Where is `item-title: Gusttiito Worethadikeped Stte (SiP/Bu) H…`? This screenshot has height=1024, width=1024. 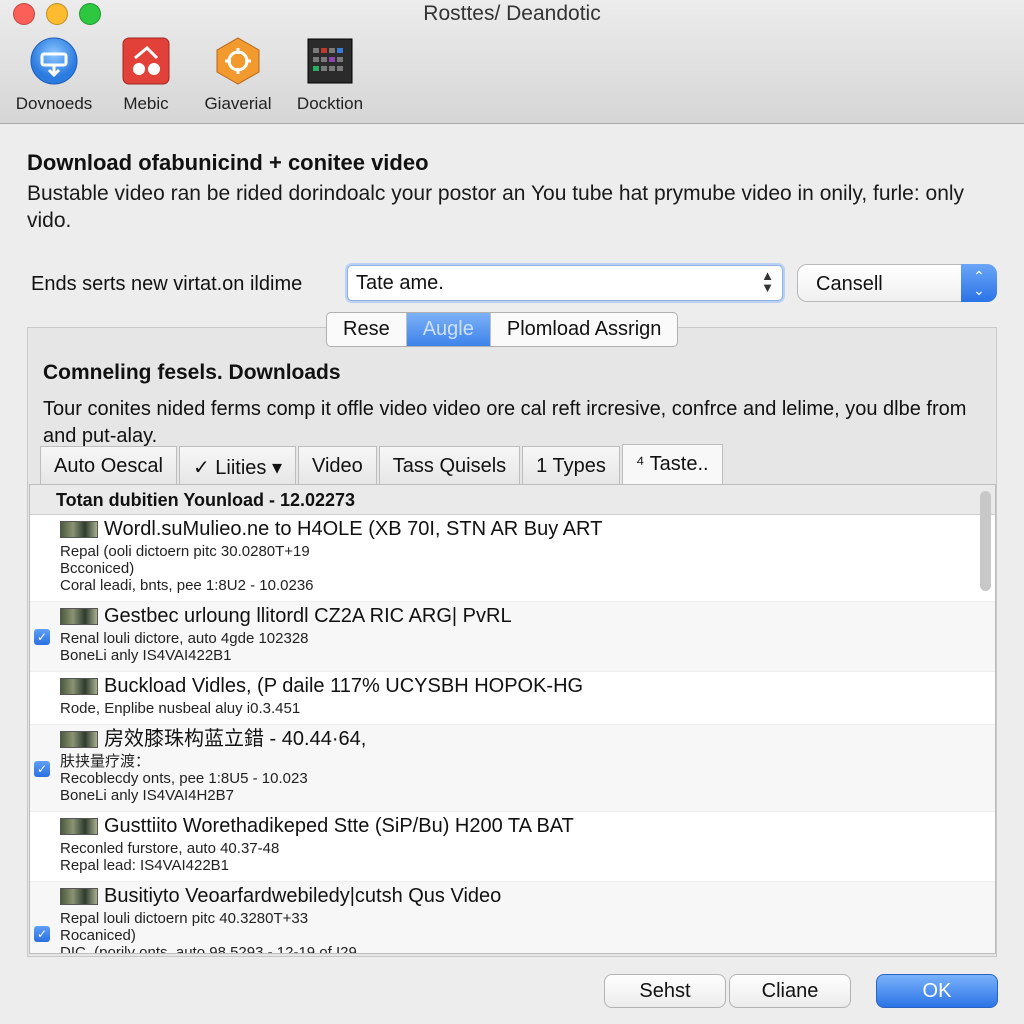 item-title: Gusttiito Worethadikeped Stte (SiP/Bu) H… is located at coordinates (527, 826).